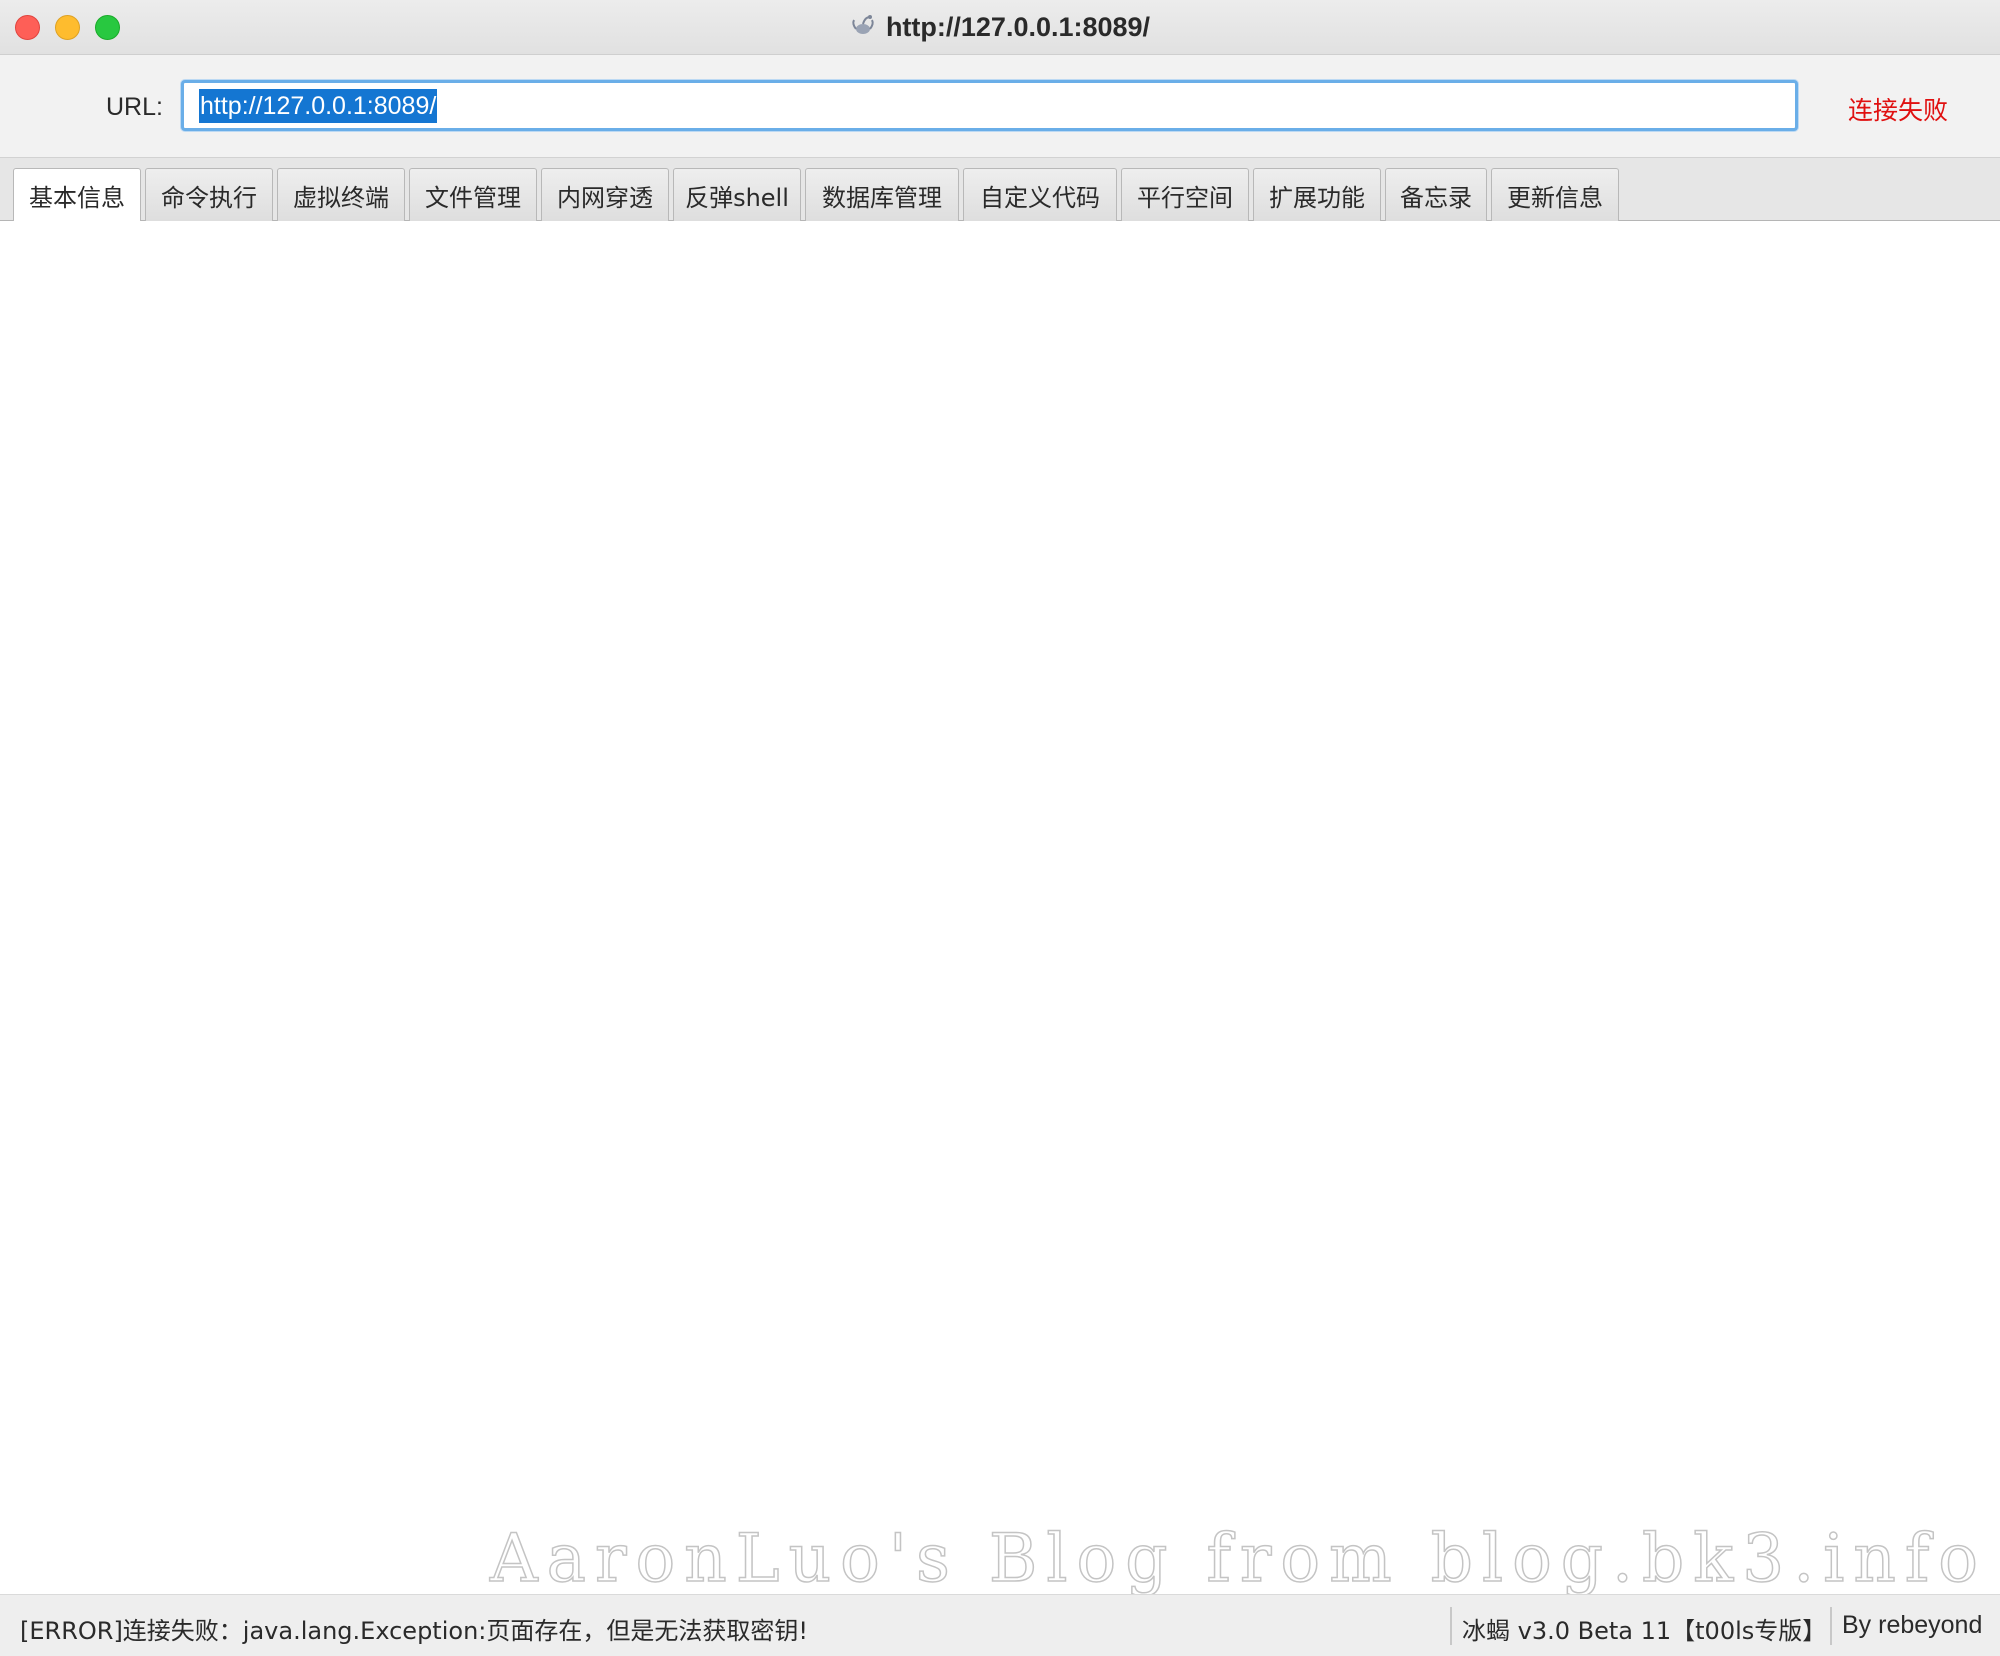 The image size is (2000, 1656). What do you see at coordinates (605, 194) in the screenshot?
I see `tab-intranet-tunnel: 内网穿透` at bounding box center [605, 194].